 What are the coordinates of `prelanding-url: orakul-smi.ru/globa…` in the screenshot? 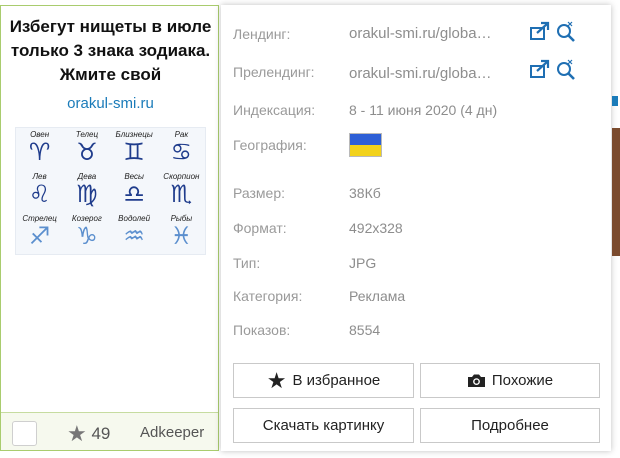 It's located at (435, 73).